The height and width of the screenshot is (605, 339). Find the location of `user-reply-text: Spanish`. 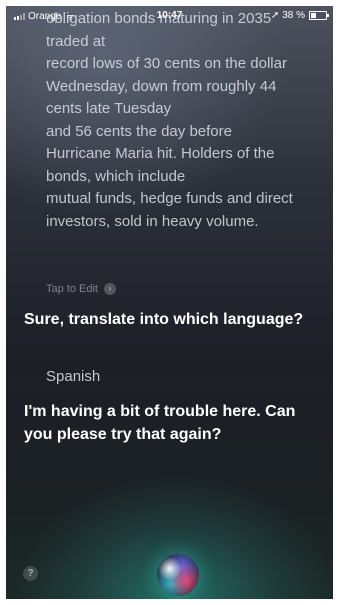

user-reply-text: Spanish is located at coordinates (73, 376).